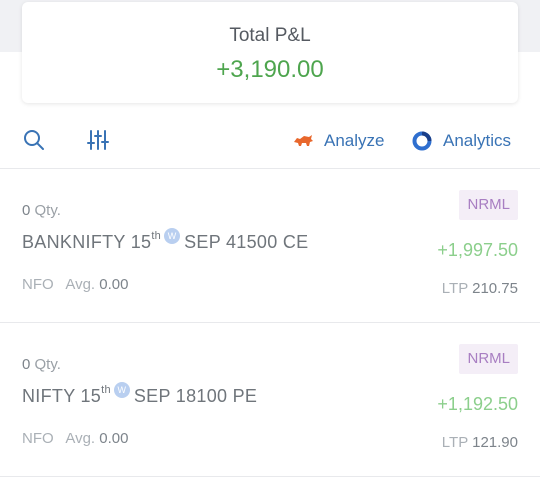 The width and height of the screenshot is (540, 478). I want to click on position-symbol: NIFTY 15th W SEP 18100 PE, so click(140, 394).